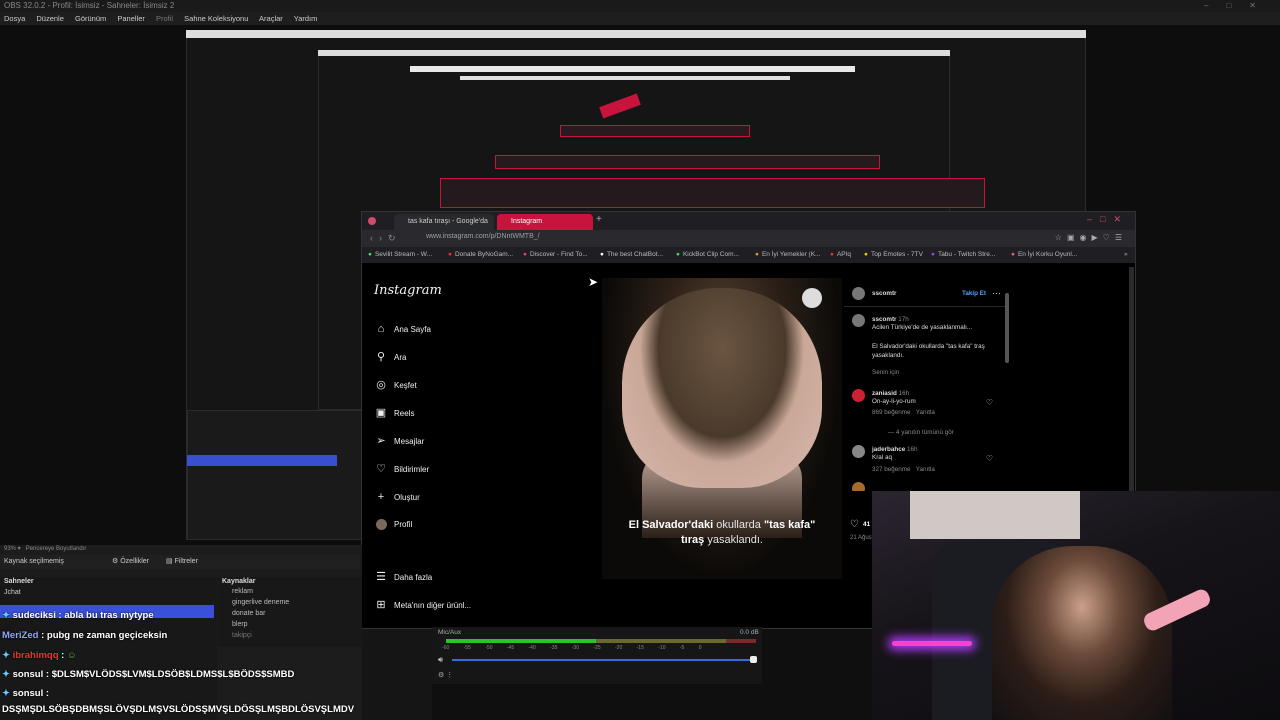 The width and height of the screenshot is (1280, 720). Describe the element at coordinates (429, 413) in the screenshot. I see `nav-reels: ▣ Reels` at that location.